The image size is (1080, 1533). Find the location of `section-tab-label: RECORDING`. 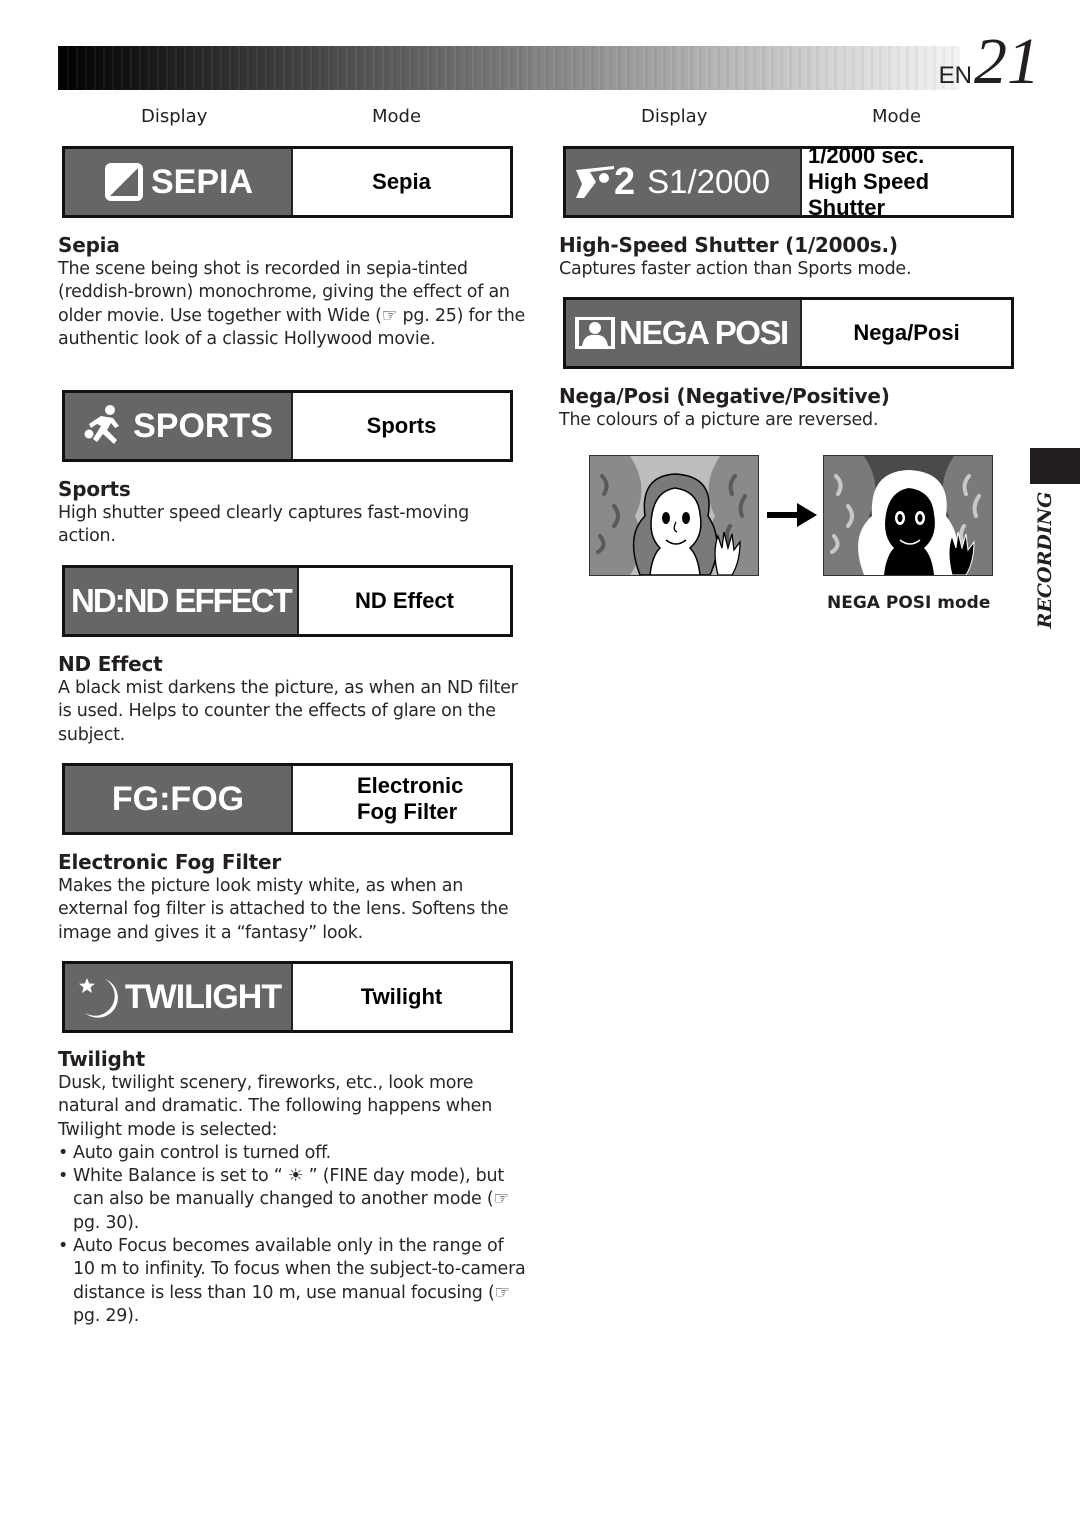

section-tab-label: RECORDING is located at coordinates (1045, 560).